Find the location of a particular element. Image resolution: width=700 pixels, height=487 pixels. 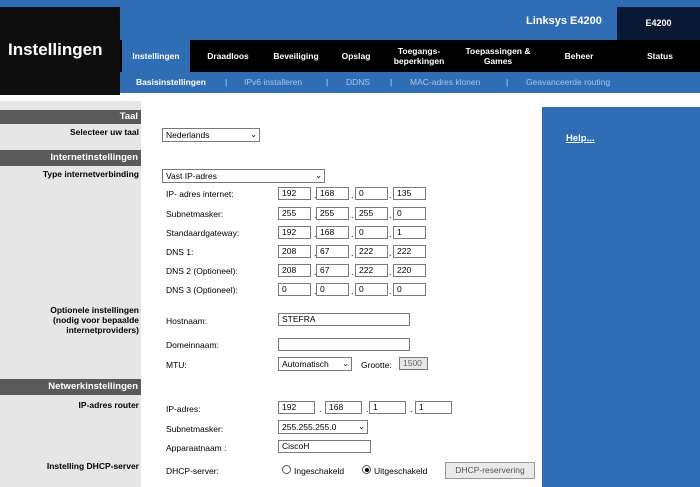

mtu-select: Automatisch ⌄ is located at coordinates (315, 364).